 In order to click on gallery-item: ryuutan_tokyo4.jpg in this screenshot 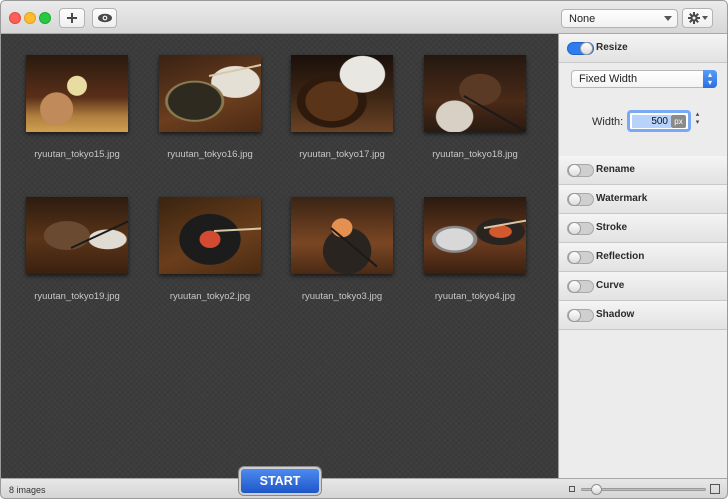, I will do `click(475, 249)`.